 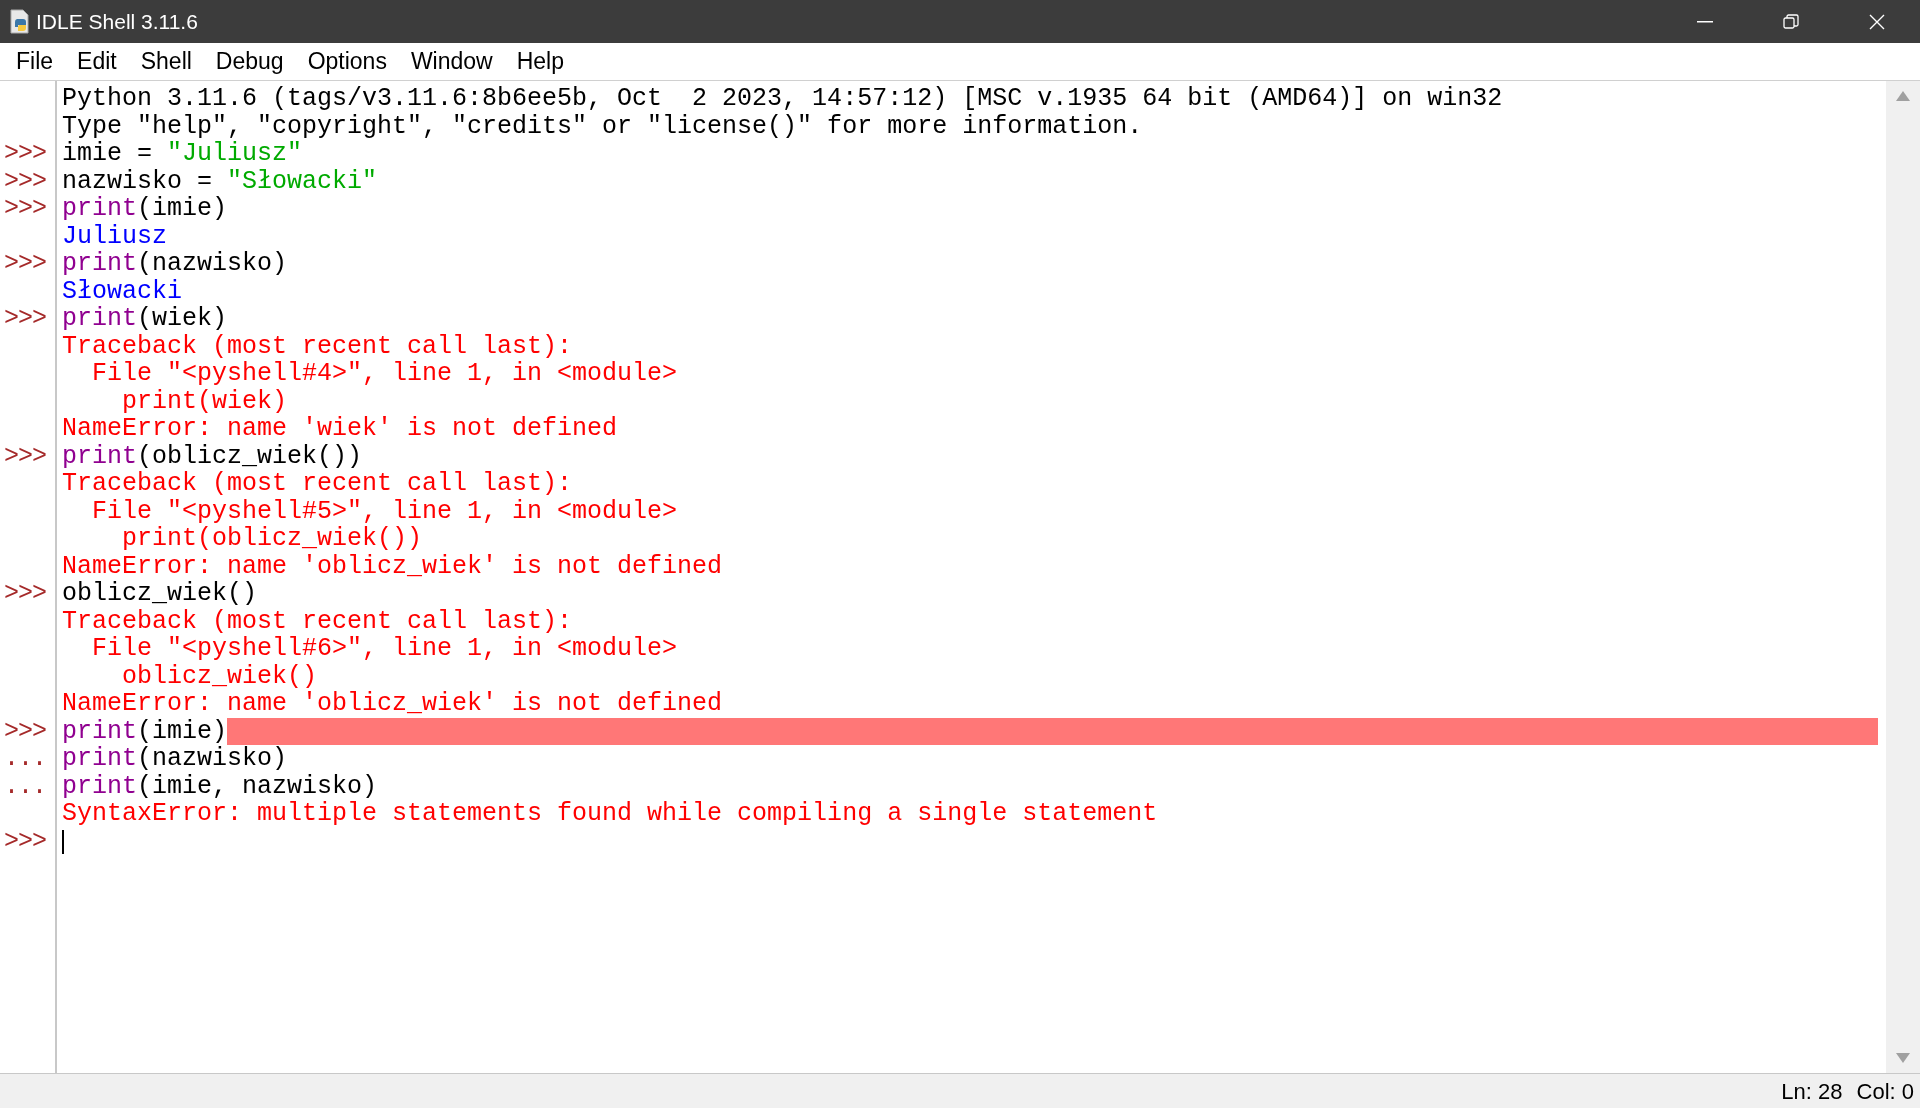 I want to click on scroll-down-arrow-icon, so click(x=1903, y=1058).